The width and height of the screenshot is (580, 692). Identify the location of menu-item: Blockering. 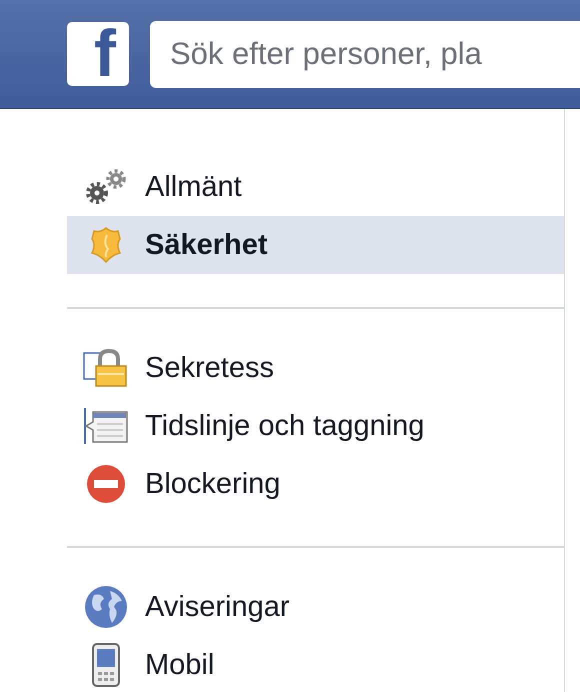
(315, 484).